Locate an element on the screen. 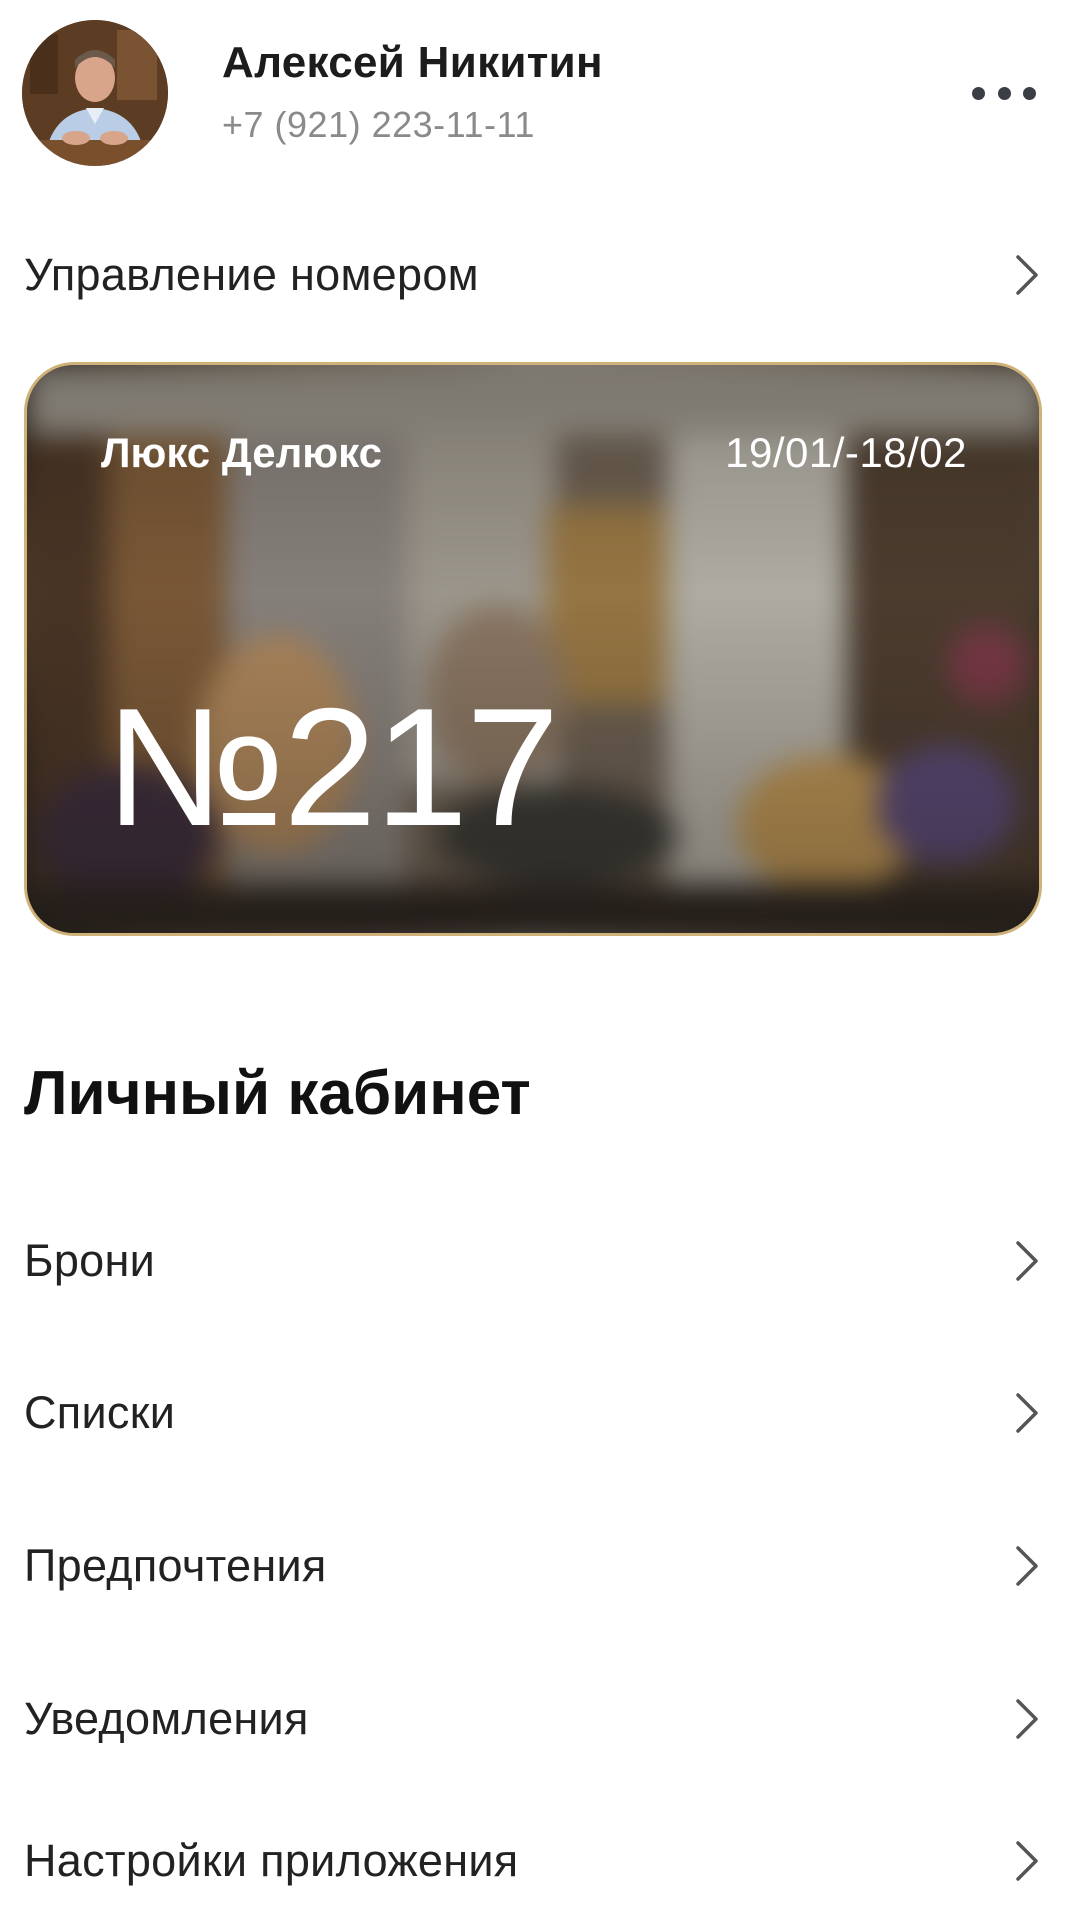  menu-item-label: Списки is located at coordinates (100, 1412).